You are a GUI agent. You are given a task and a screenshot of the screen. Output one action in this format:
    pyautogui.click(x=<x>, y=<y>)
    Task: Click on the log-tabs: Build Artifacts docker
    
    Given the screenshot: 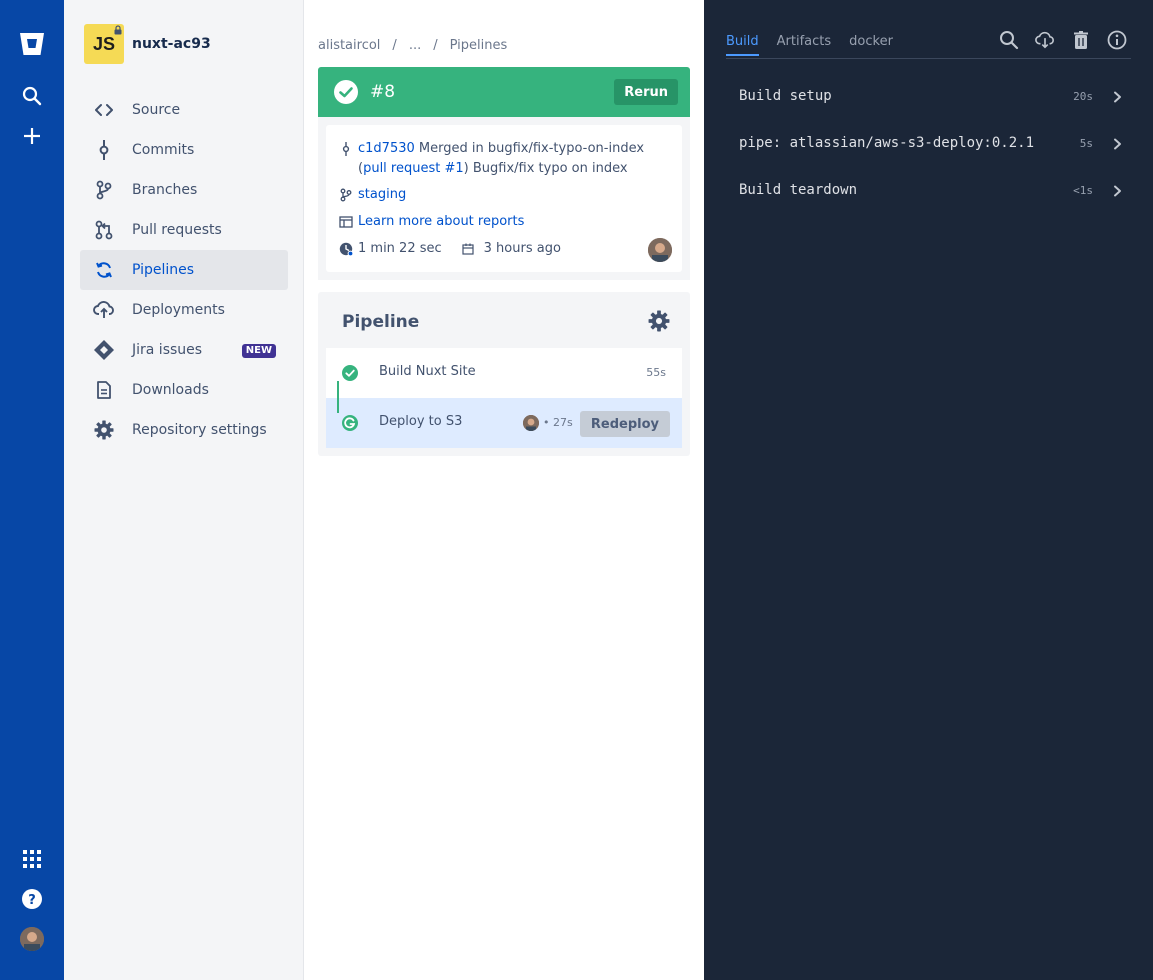 What is the action you would take?
    pyautogui.click(x=818, y=45)
    